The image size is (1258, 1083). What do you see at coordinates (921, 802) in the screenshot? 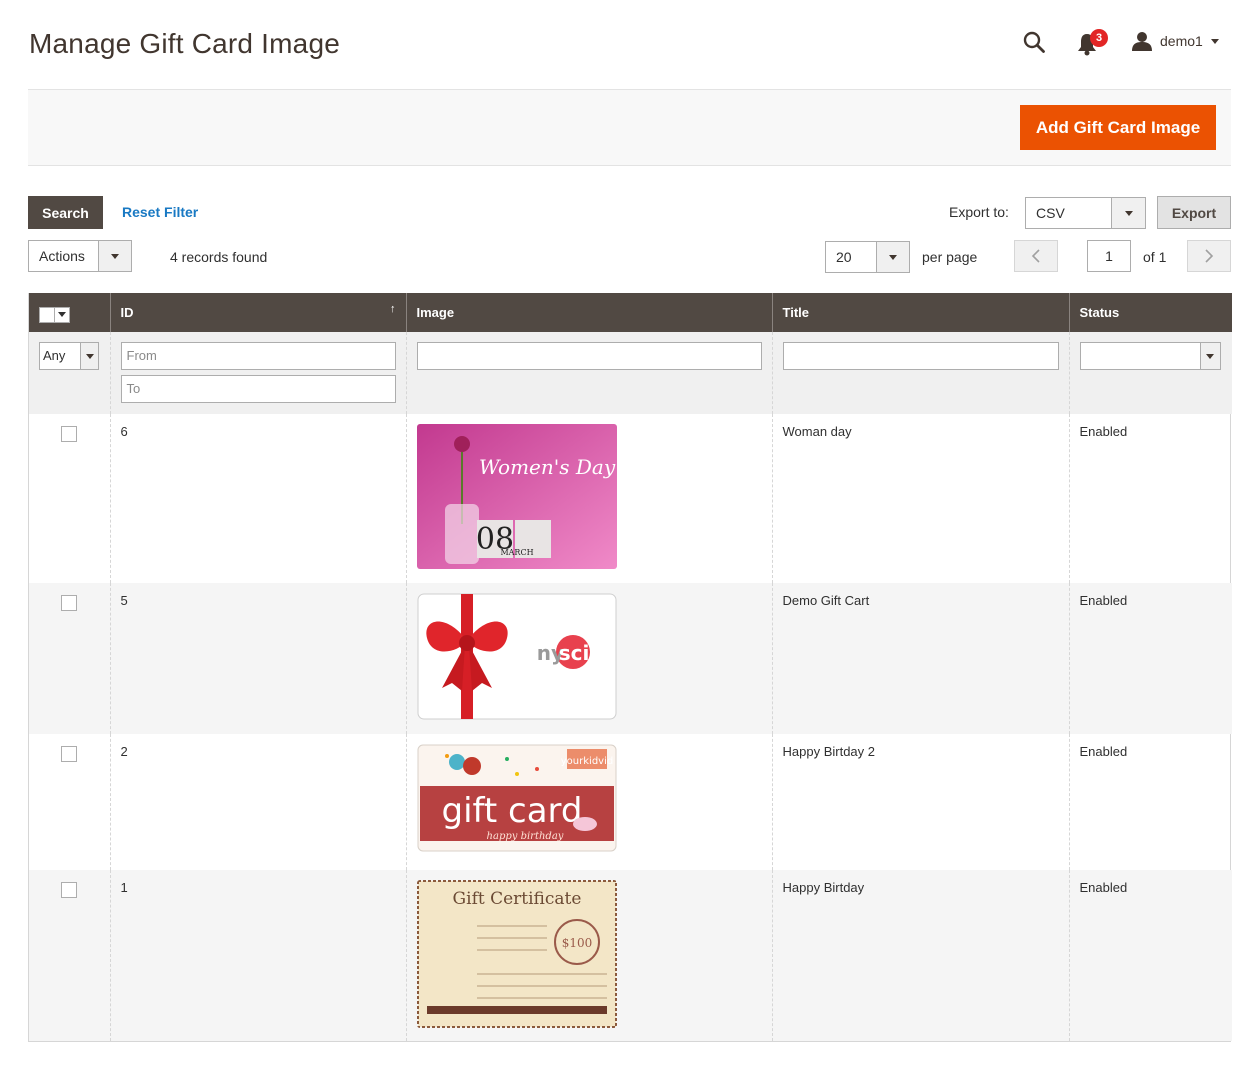
I see `row-title: Happy Birtday 2` at bounding box center [921, 802].